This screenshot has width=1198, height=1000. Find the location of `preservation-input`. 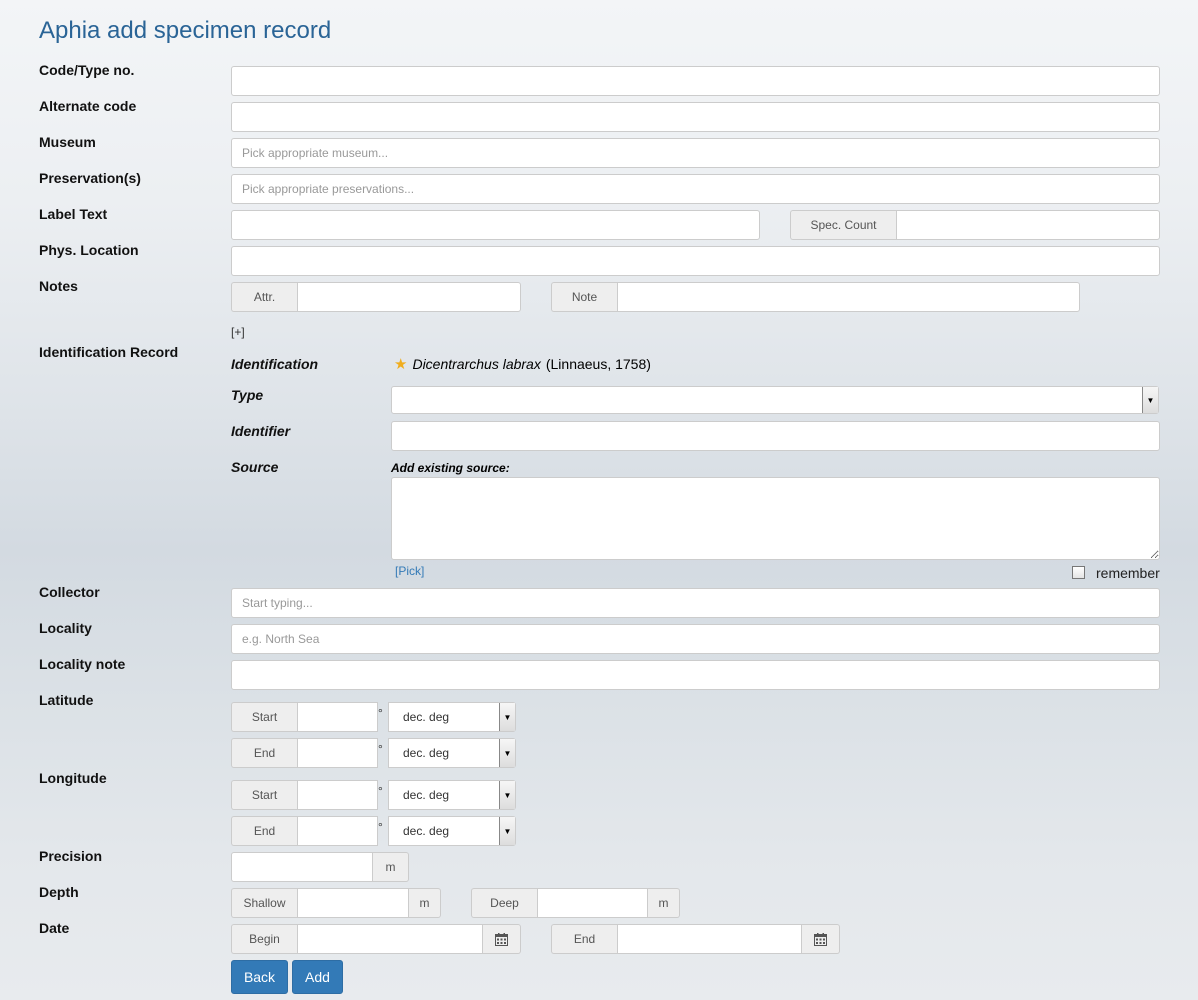

preservation-input is located at coordinates (695, 189).